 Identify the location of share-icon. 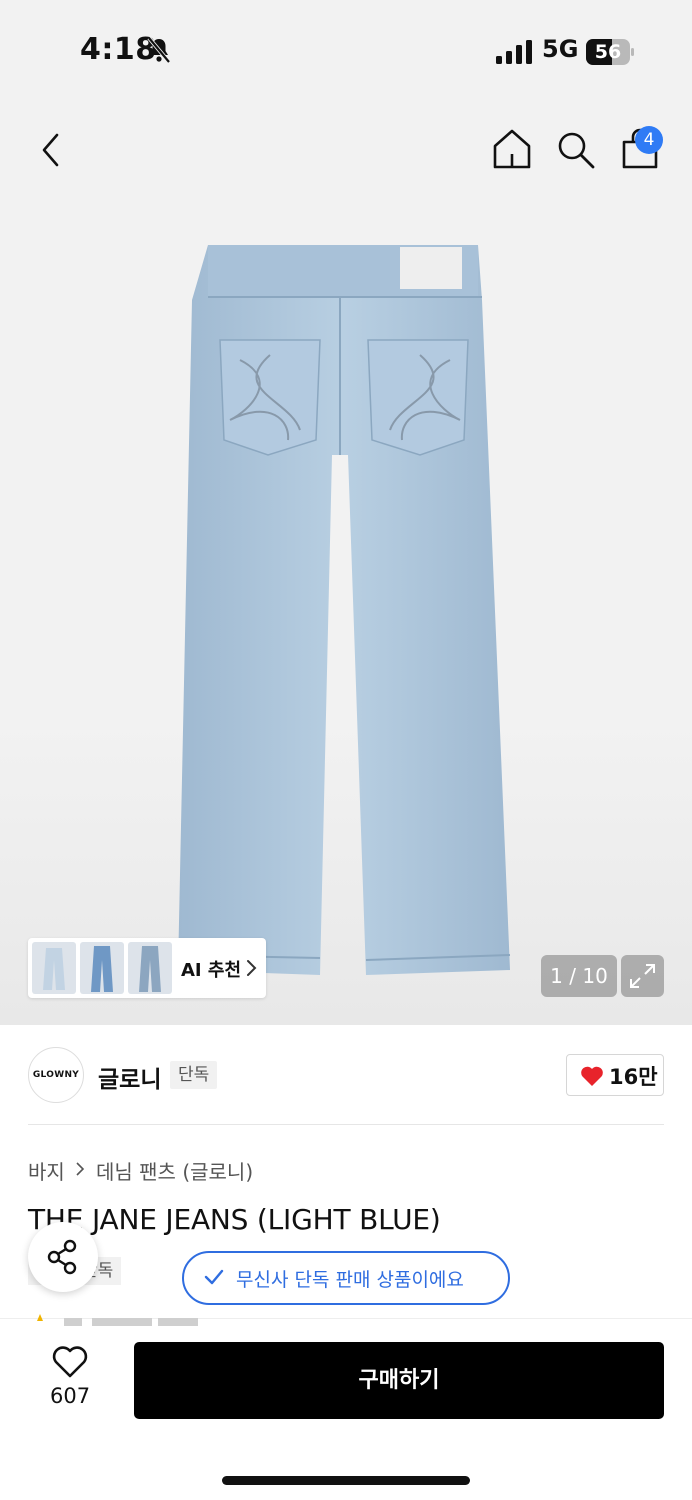
(62, 1257).